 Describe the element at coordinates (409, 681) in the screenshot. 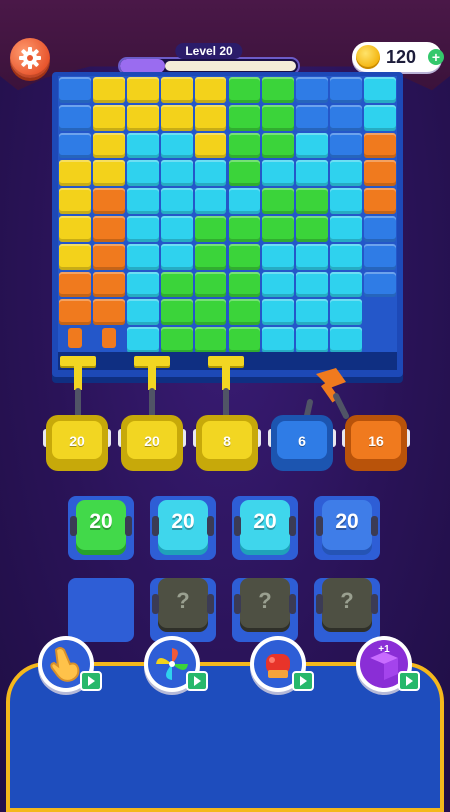

I see `video-ad-icon` at that location.